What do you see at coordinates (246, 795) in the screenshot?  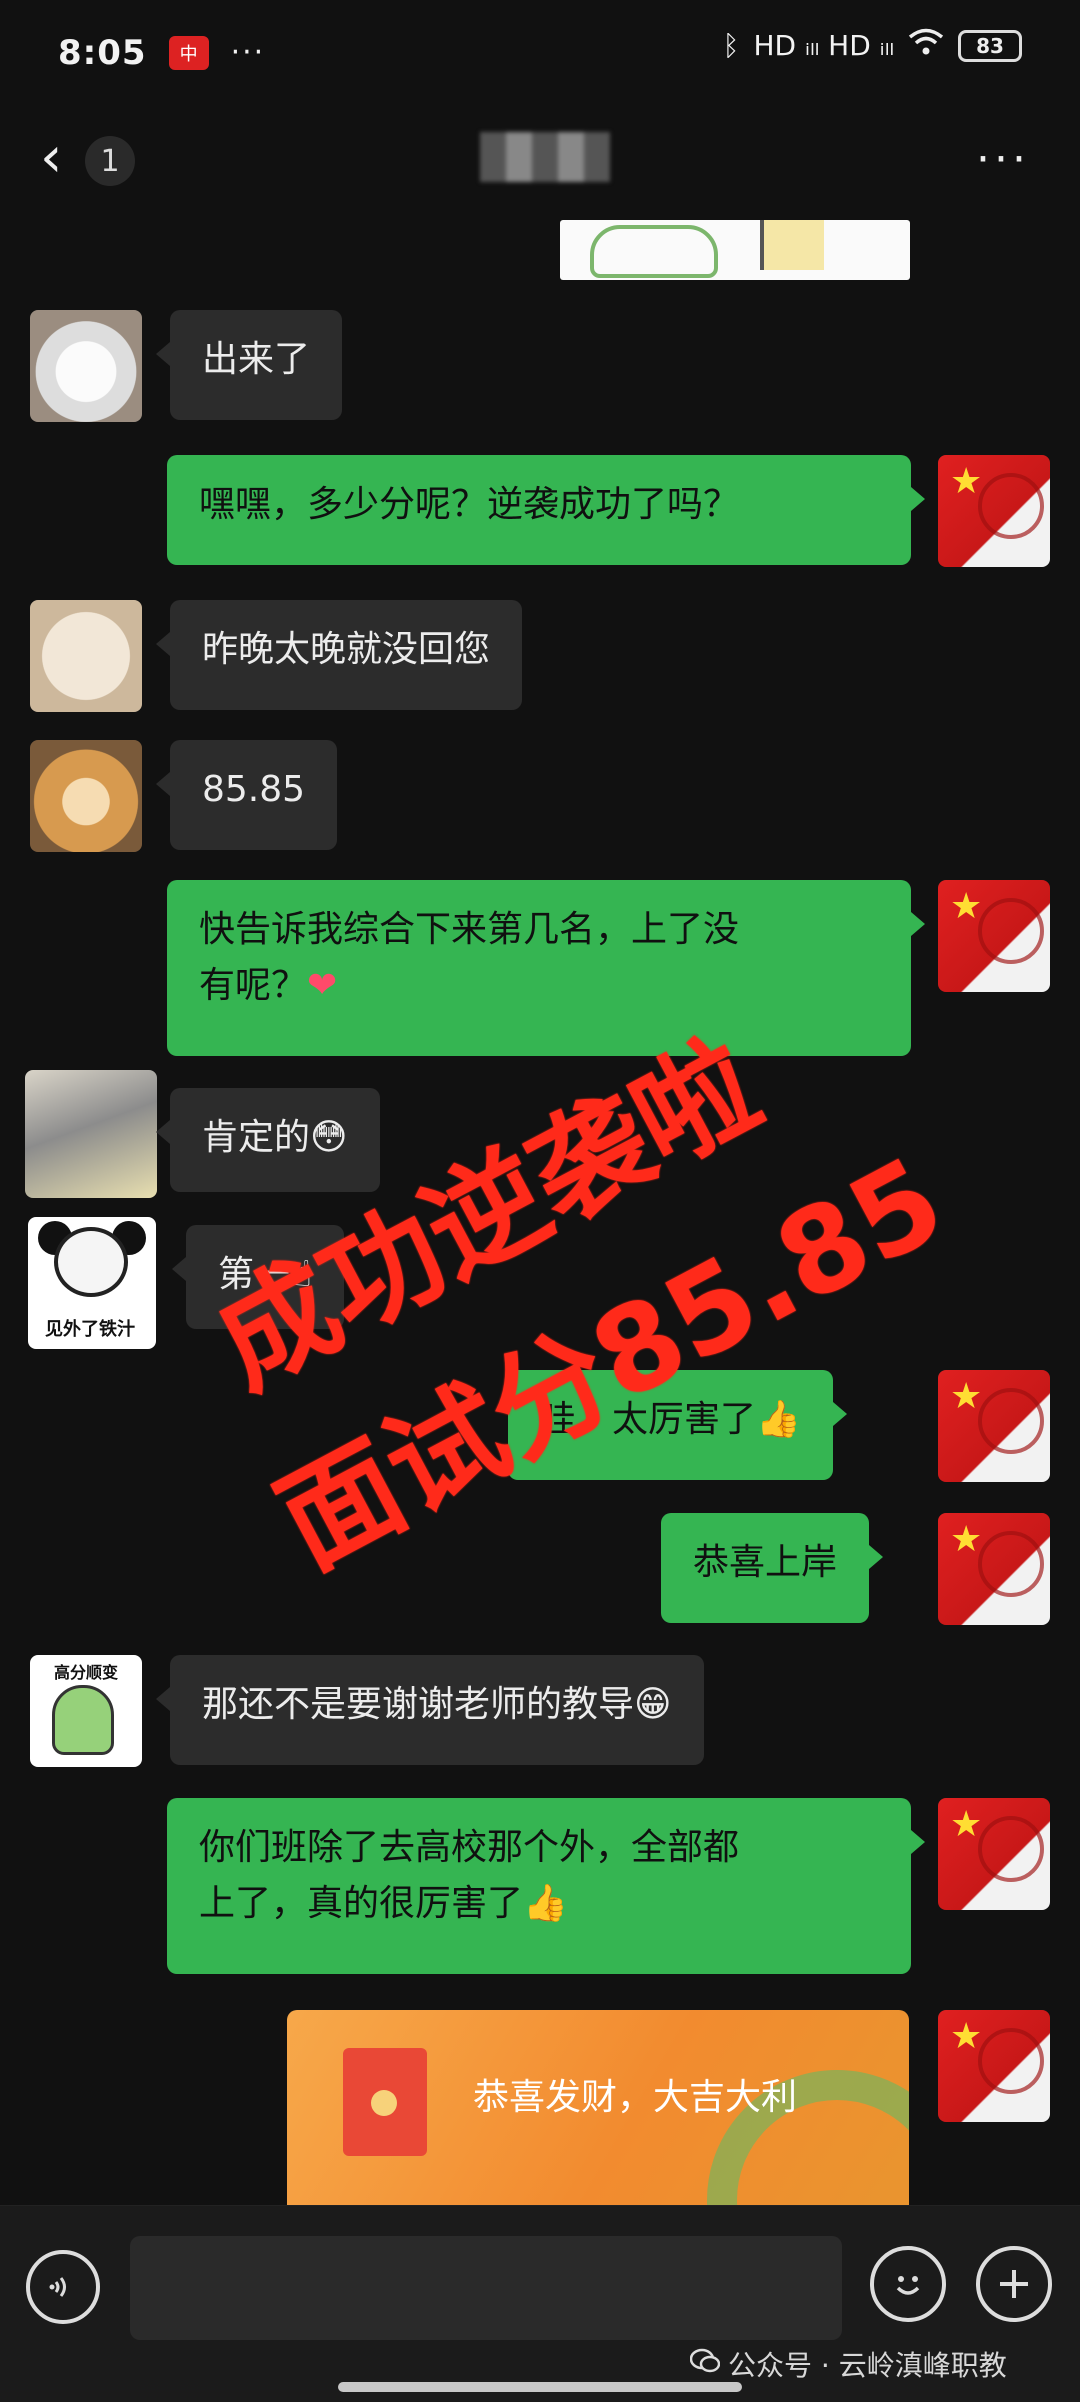 I see `message-bubble: 85.85` at bounding box center [246, 795].